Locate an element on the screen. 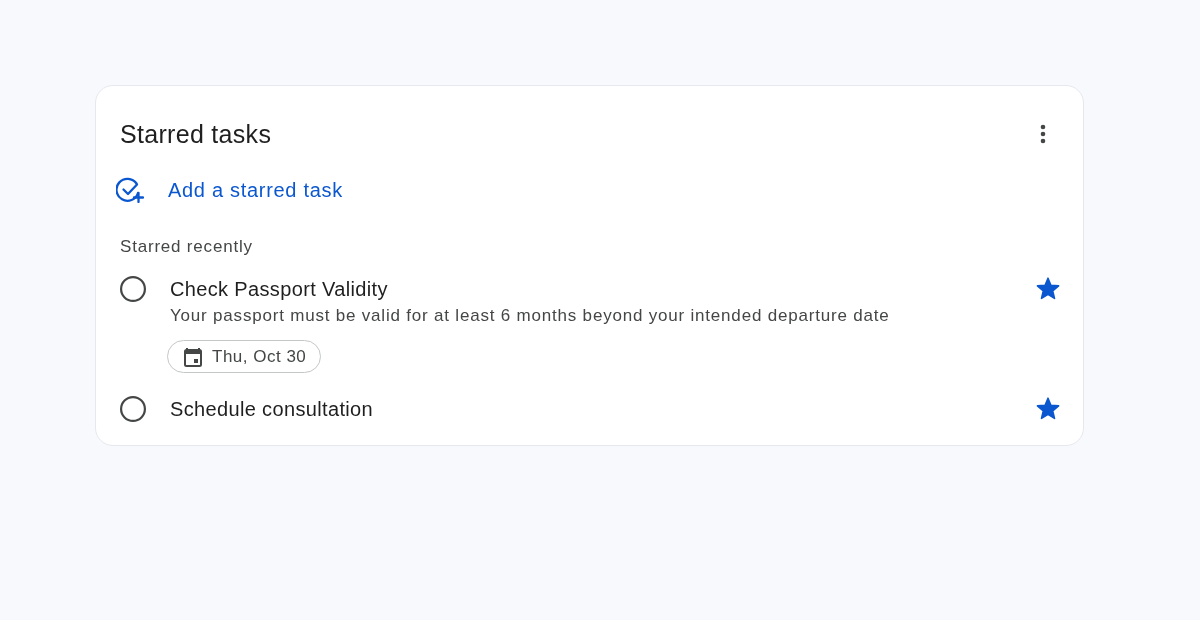 Image resolution: width=1200 pixels, height=620 pixels. task-title: Check Passport Validity is located at coordinates (279, 289).